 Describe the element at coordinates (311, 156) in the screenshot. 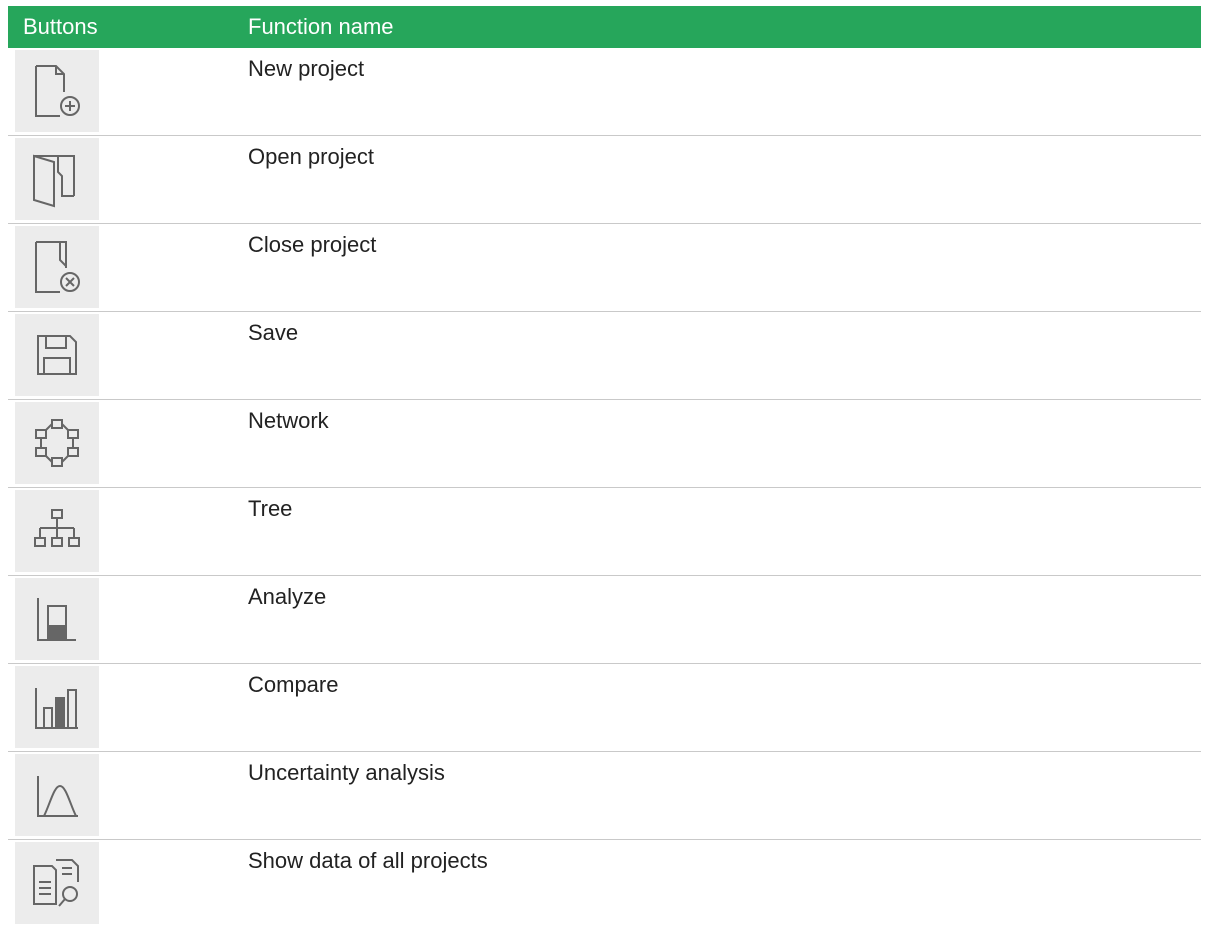

I see `function-name: Open project` at that location.